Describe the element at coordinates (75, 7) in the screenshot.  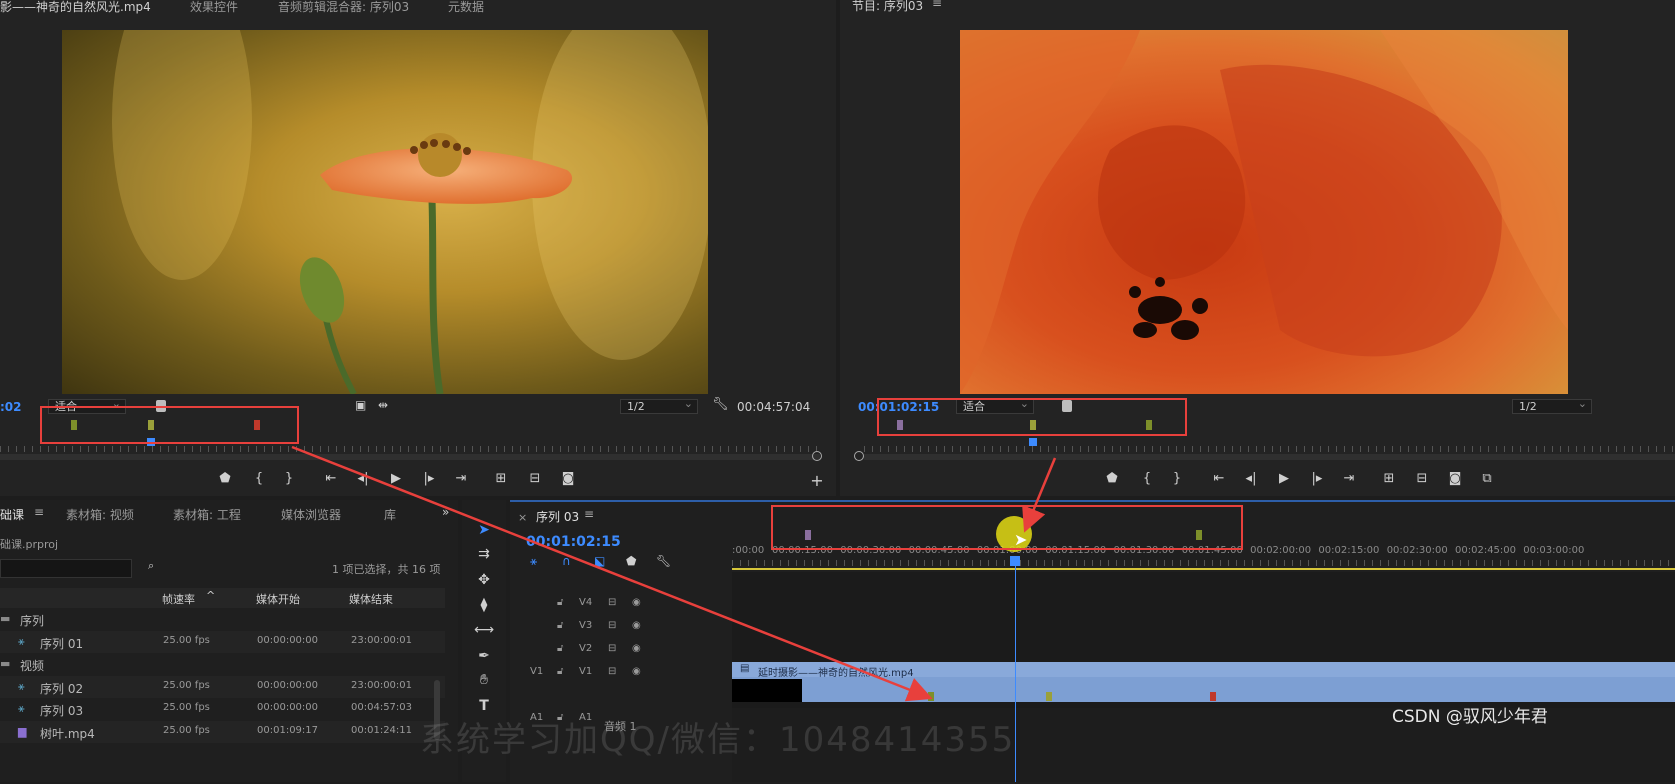
I see `tab-source-clip: 影——神奇的自然风光.mp4` at that location.